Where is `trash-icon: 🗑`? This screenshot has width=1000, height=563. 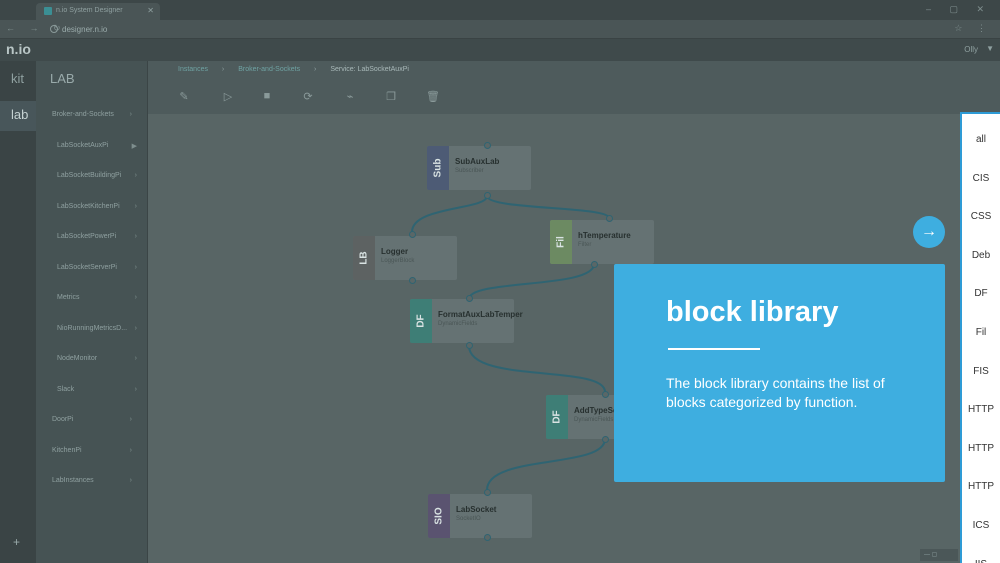 trash-icon: 🗑 is located at coordinates (433, 97).